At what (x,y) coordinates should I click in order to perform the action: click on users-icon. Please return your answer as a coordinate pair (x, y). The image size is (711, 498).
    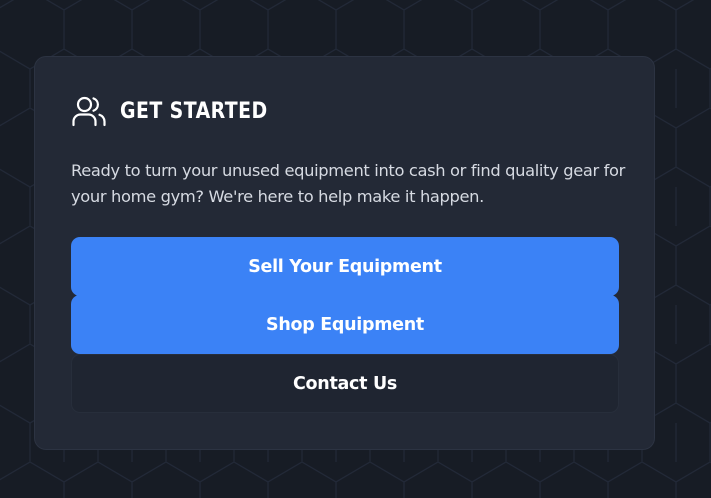
    Looking at the image, I should click on (89, 111).